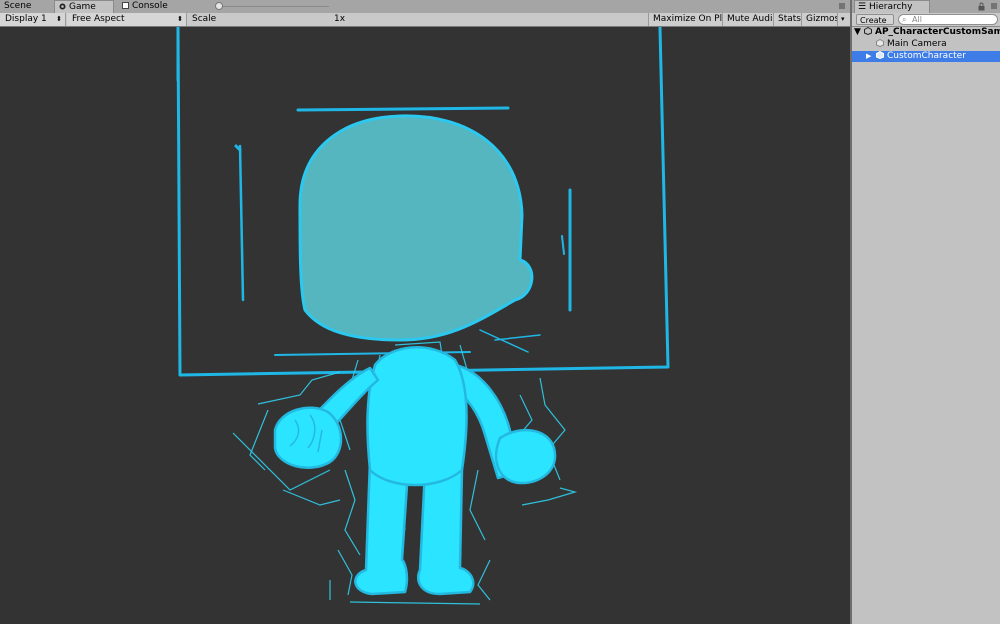 The width and height of the screenshot is (1000, 624). What do you see at coordinates (820, 19) in the screenshot?
I see `gizmos-button: Gizmos` at bounding box center [820, 19].